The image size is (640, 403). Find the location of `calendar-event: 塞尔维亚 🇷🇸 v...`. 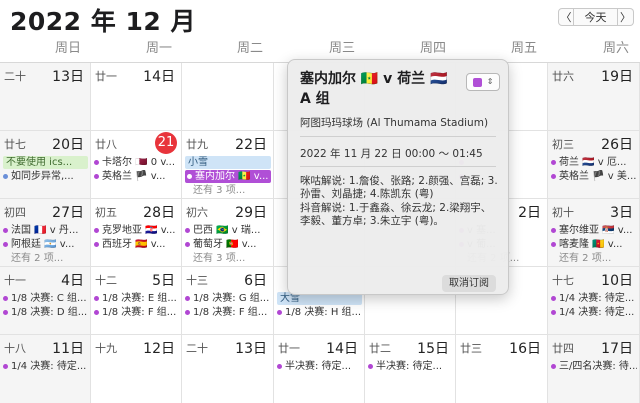

calendar-event: 塞尔维亚 🇷🇸 v... is located at coordinates (594, 230).